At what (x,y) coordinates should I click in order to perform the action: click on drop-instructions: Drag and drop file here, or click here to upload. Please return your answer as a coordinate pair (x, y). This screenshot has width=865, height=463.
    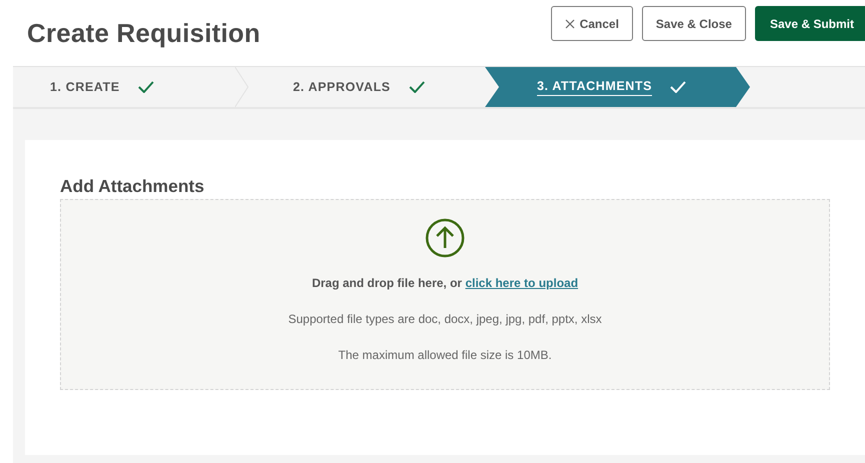
    Looking at the image, I should click on (445, 283).